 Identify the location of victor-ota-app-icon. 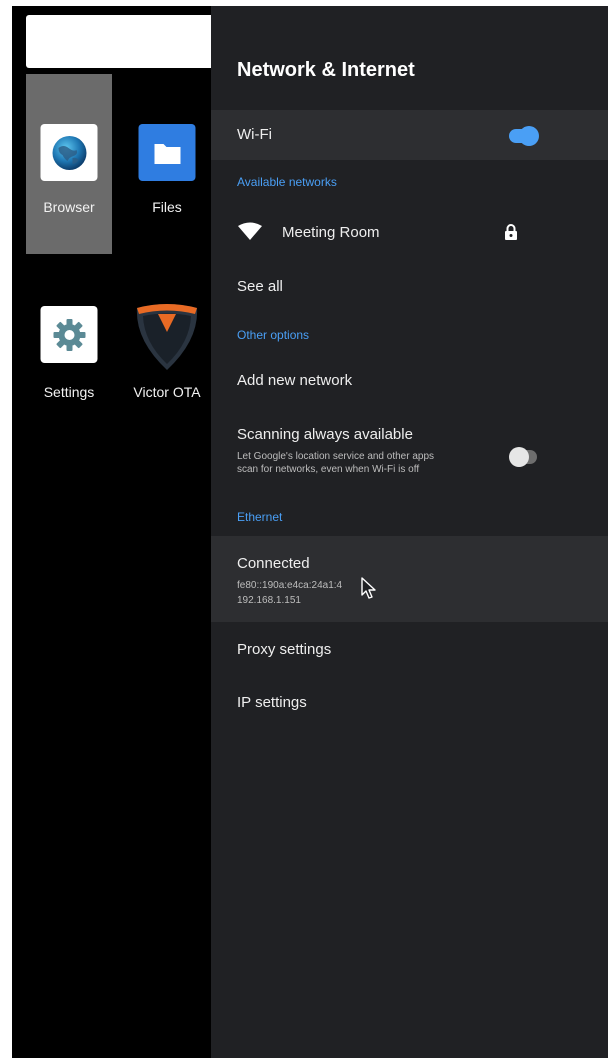
(167, 337).